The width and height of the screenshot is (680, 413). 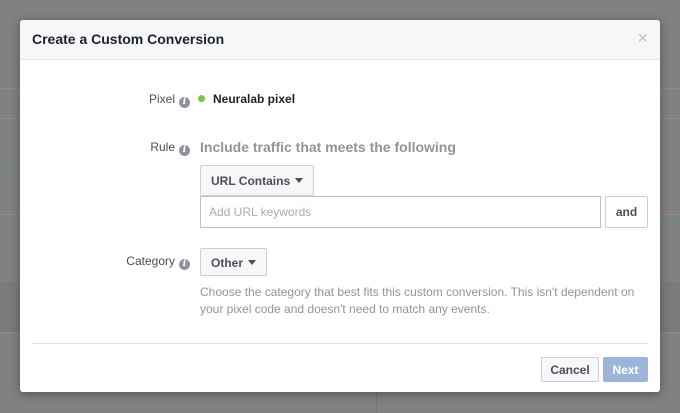 What do you see at coordinates (128, 39) in the screenshot?
I see `dialog-title: Create a Custom Conversion` at bounding box center [128, 39].